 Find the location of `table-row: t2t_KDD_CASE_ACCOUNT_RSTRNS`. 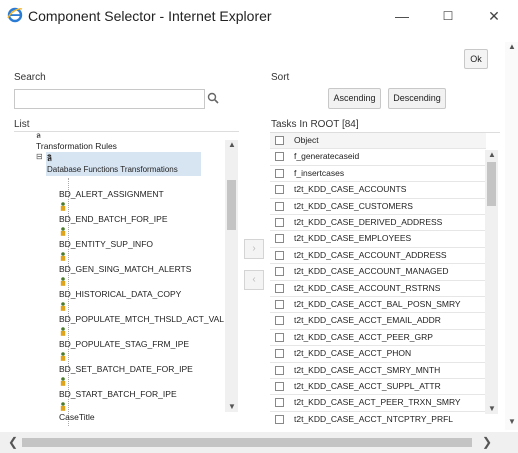

table-row: t2t_KDD_CASE_ACCOUNT_RSTRNS is located at coordinates (378, 289).